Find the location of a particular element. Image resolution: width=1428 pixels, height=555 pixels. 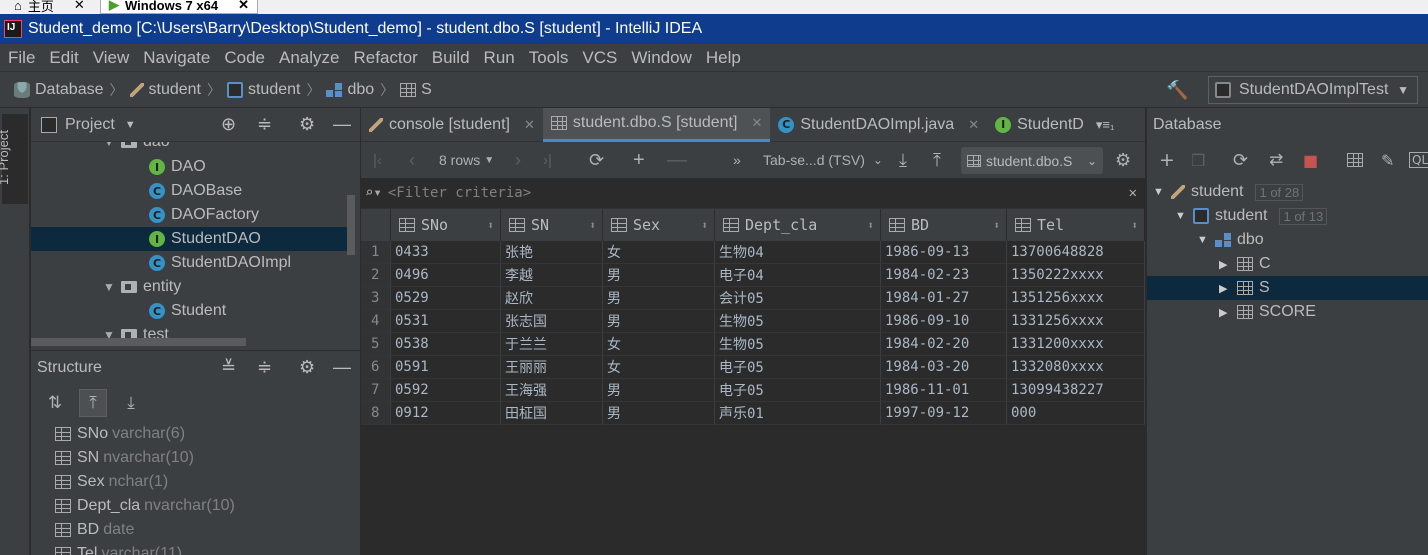

table-cell: 0591 is located at coordinates (446, 367).